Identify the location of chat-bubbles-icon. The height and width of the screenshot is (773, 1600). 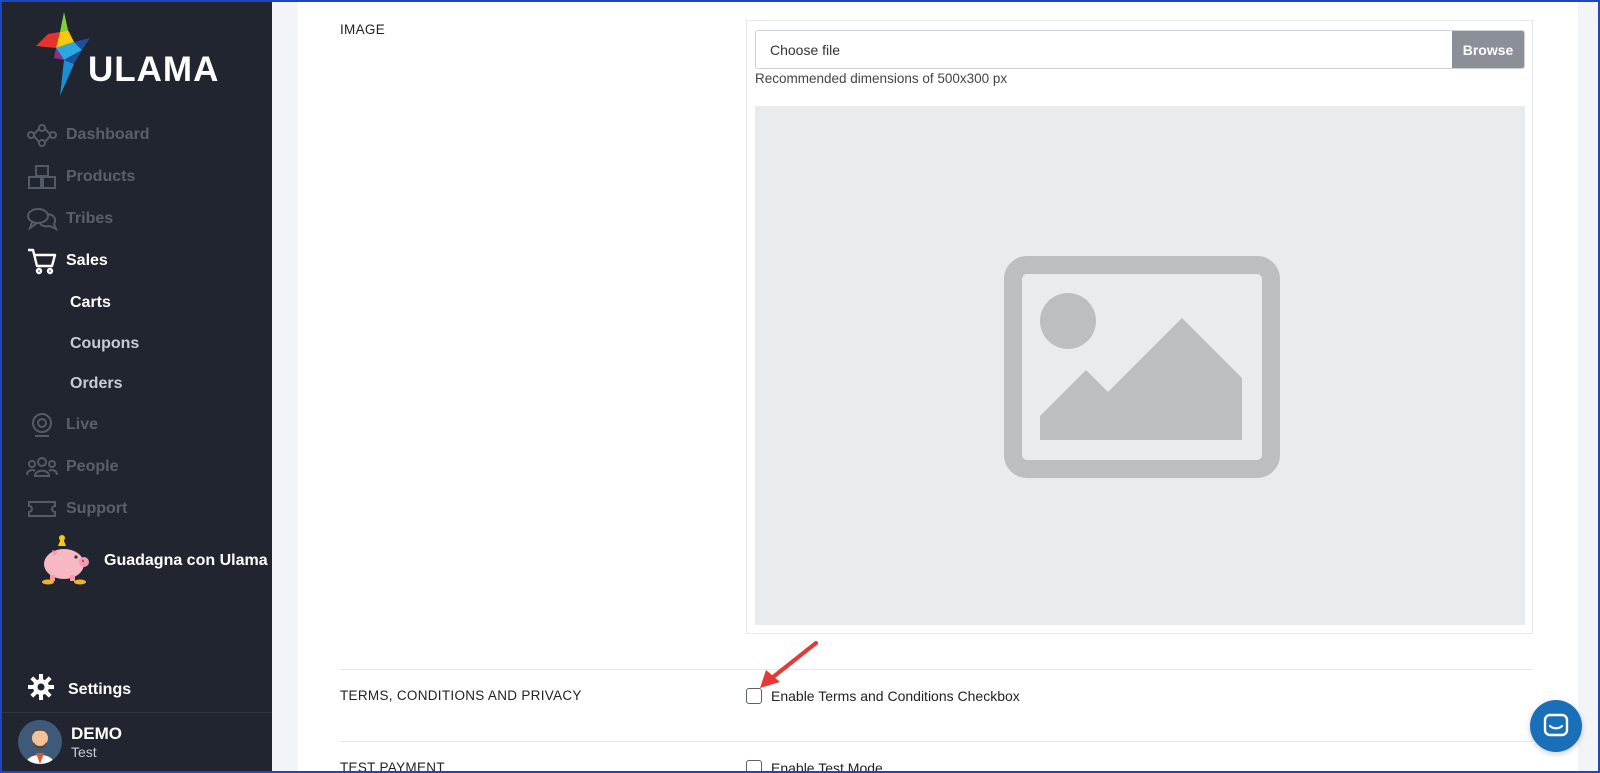
(42, 219).